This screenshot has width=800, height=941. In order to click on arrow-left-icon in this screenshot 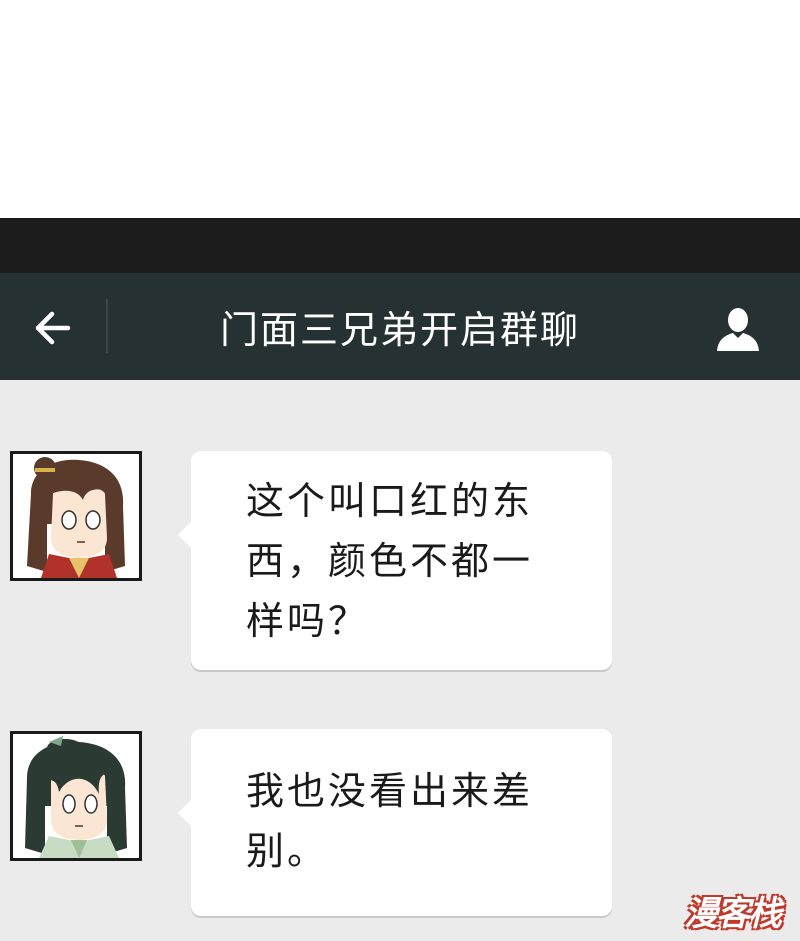, I will do `click(53, 328)`.